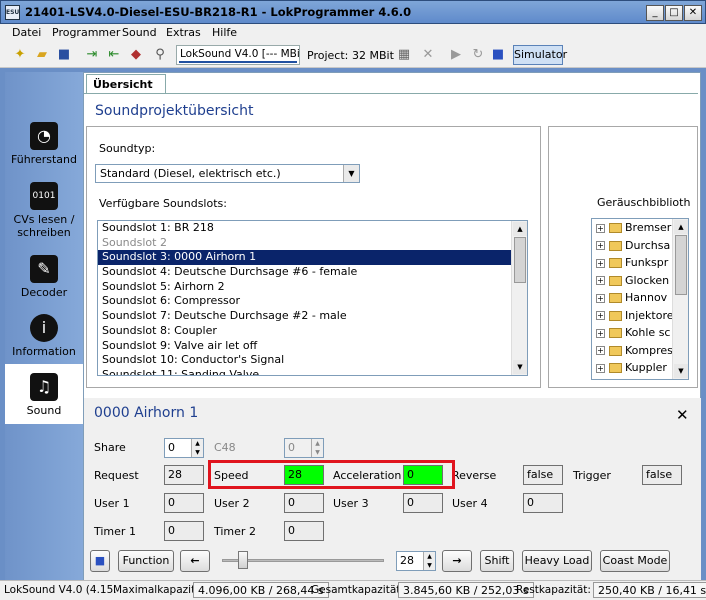  Describe the element at coordinates (680, 299) in the screenshot. I see `tree-scrollbar: ▲ ▼` at that location.